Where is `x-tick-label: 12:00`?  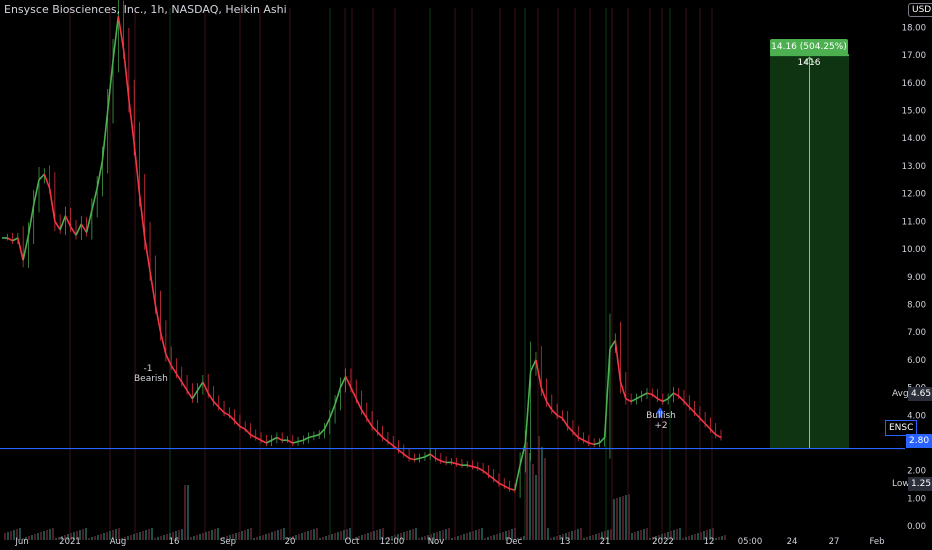
x-tick-label: 12:00 is located at coordinates (392, 542).